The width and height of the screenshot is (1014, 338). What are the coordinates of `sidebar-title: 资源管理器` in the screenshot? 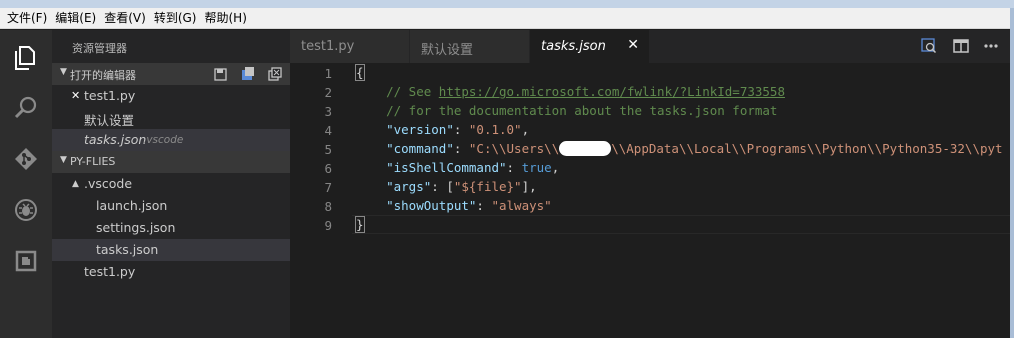 It's located at (99, 48).